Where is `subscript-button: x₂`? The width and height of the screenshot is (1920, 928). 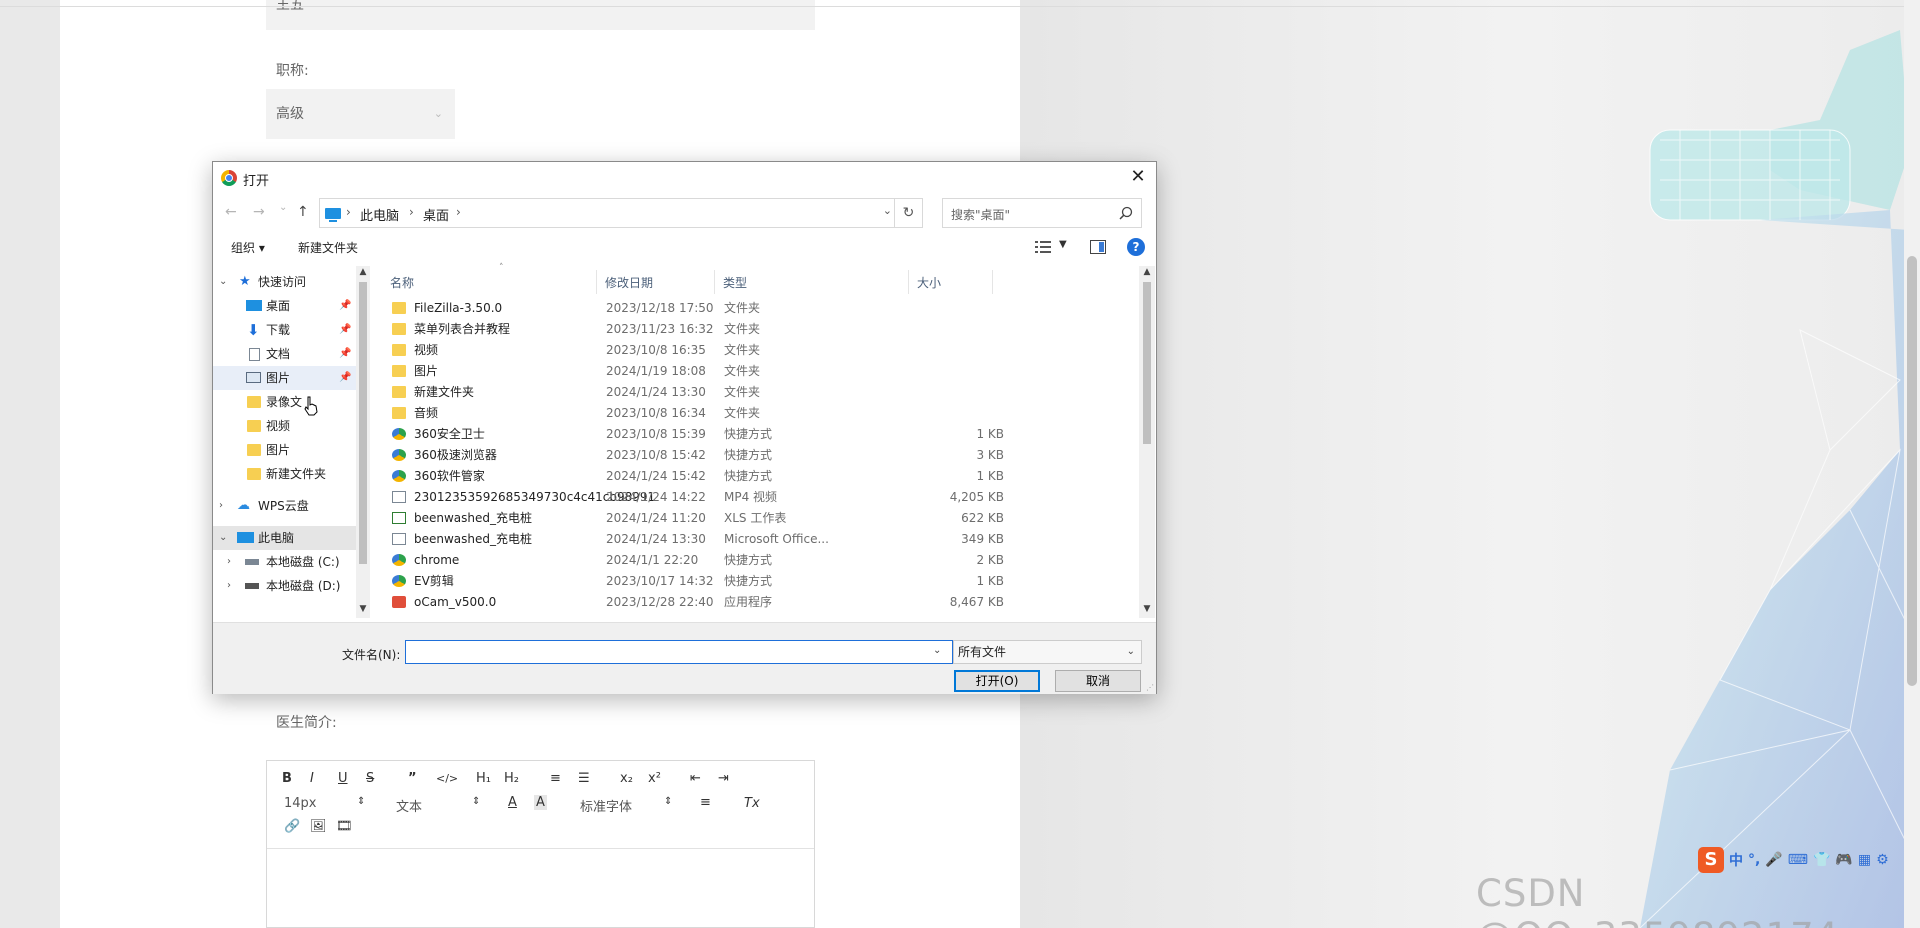
subscript-button: x₂ is located at coordinates (626, 778).